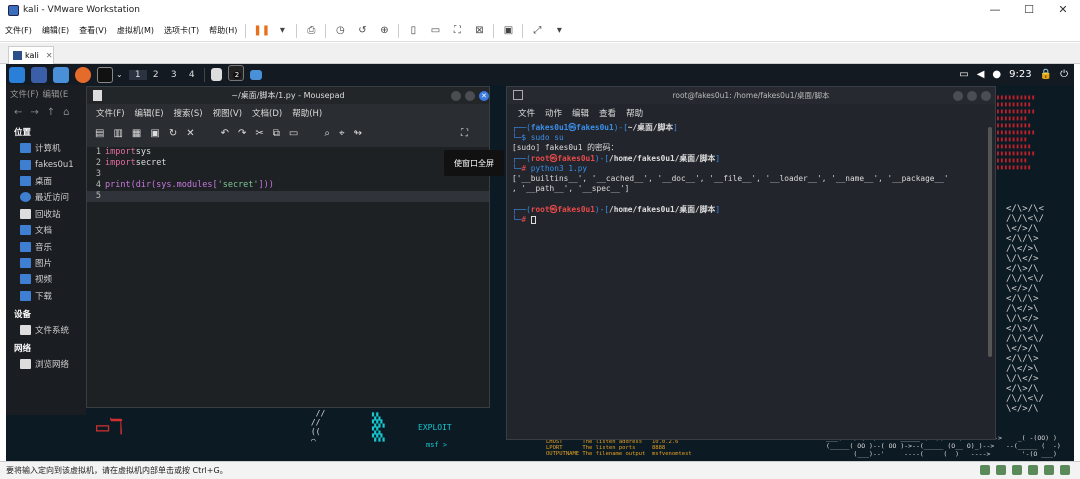  What do you see at coordinates (46, 330) in the screenshot?
I see `sidebar-item-filesystem: 文件系统` at bounding box center [46, 330].